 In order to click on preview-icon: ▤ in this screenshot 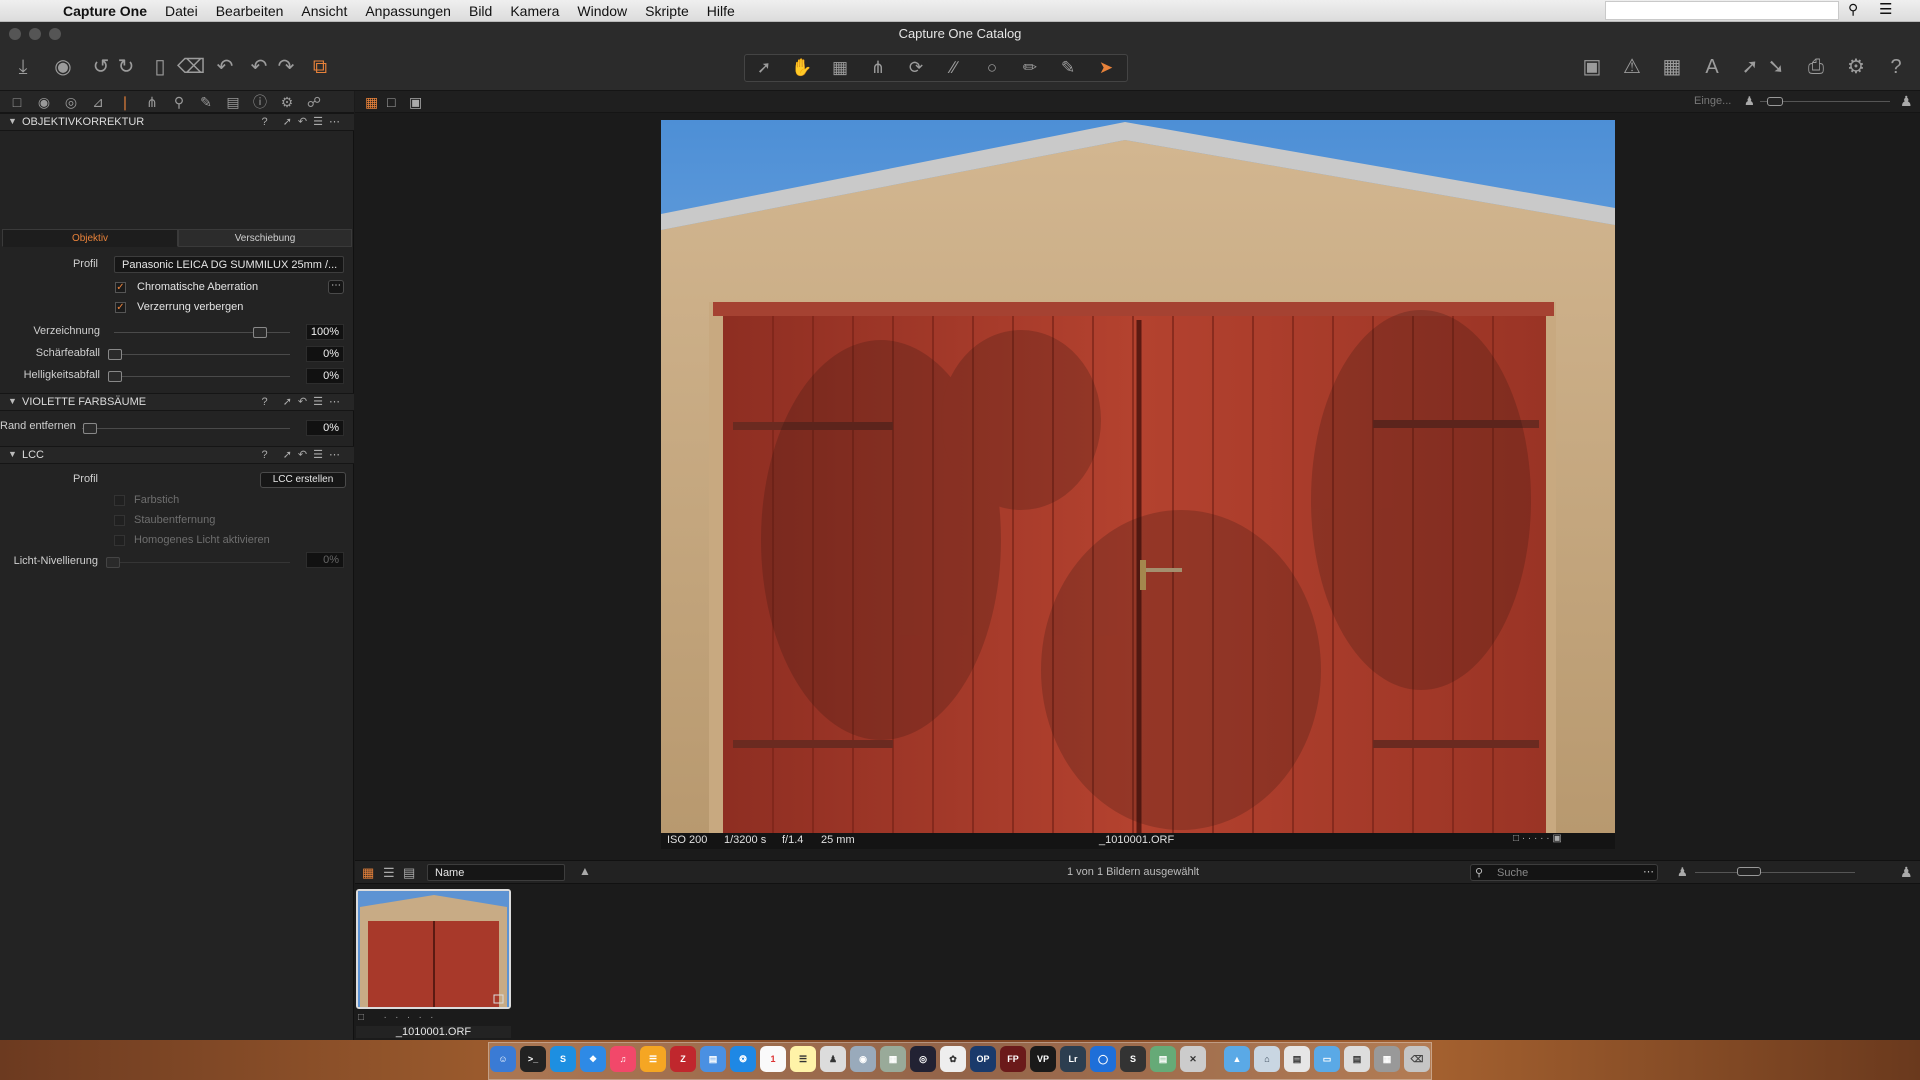, I will do `click(713, 1059)`.